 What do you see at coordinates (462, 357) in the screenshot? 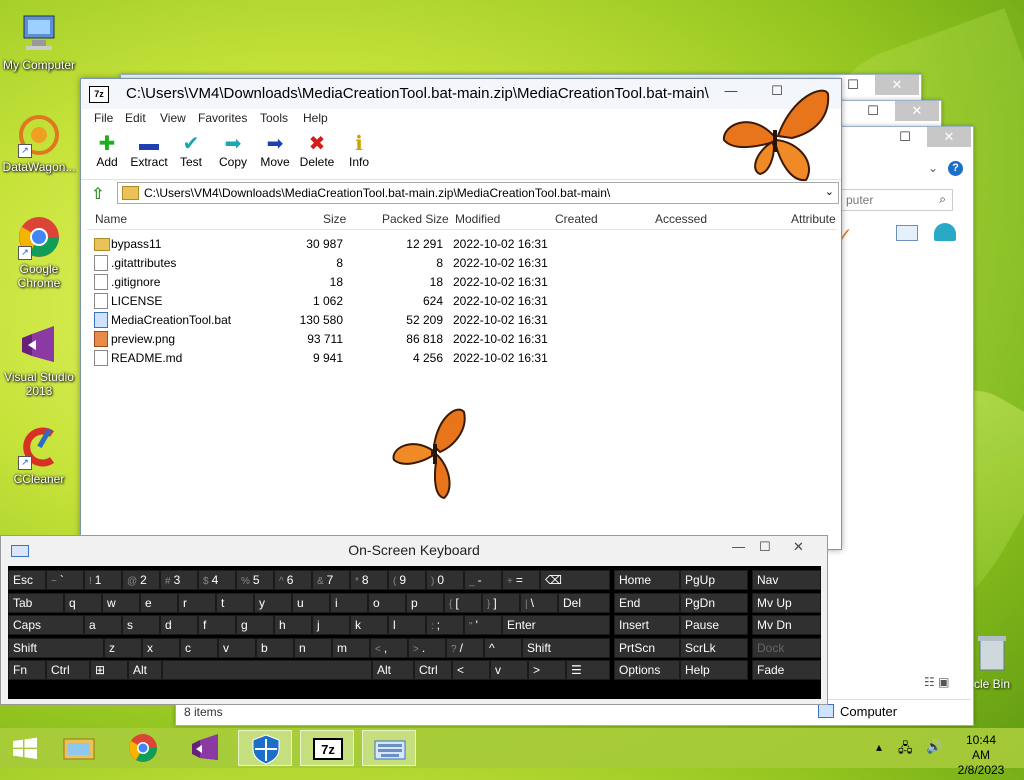
I see `file-row: README.md 9 941 4 256 2022-10-02 16:31` at bounding box center [462, 357].